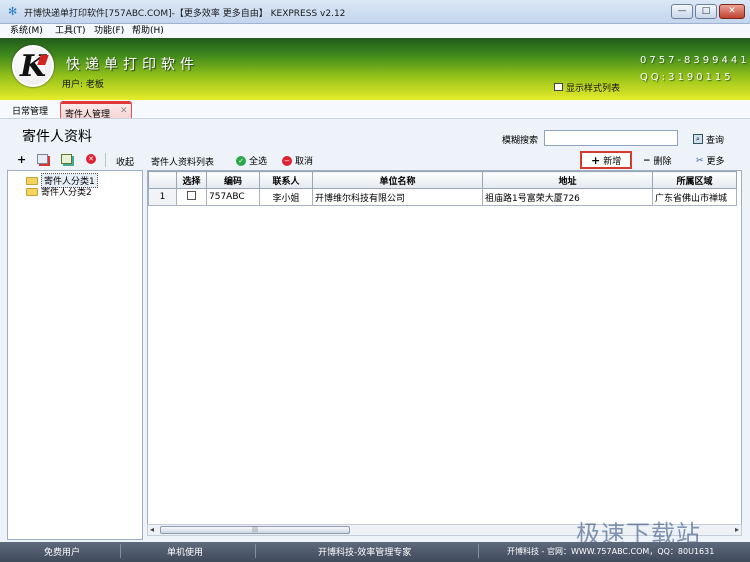 The height and width of the screenshot is (562, 750). Describe the element at coordinates (706, 11) in the screenshot. I see `maximize-button: □` at that location.